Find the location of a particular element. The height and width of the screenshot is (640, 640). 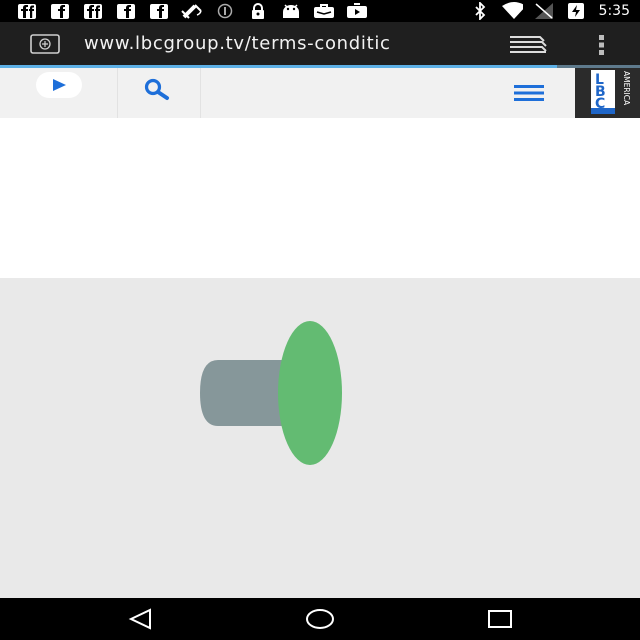

circle-info-icon is located at coordinates (225, 11).